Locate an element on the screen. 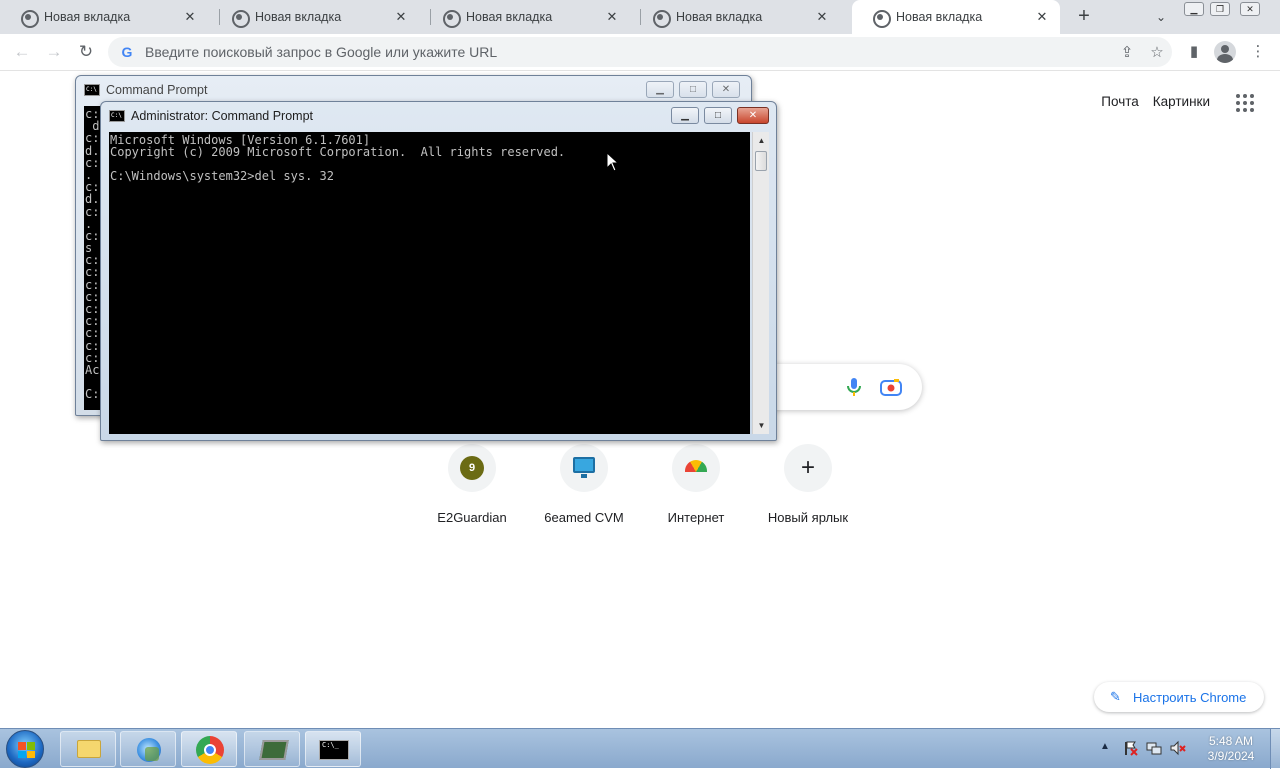 This screenshot has width=1280, height=769. shortcut-internet: Интернет is located at coordinates (696, 484).